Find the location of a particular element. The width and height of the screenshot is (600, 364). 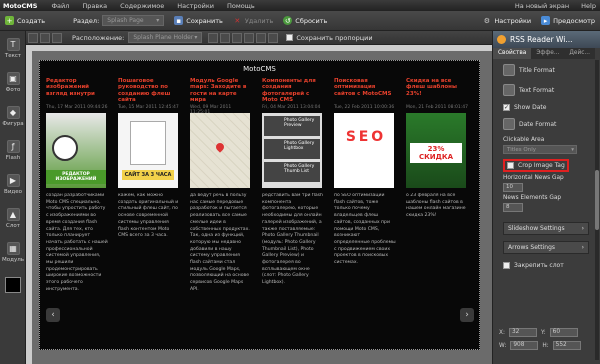

tool-text: T Текст is located at coordinates (13, 48).